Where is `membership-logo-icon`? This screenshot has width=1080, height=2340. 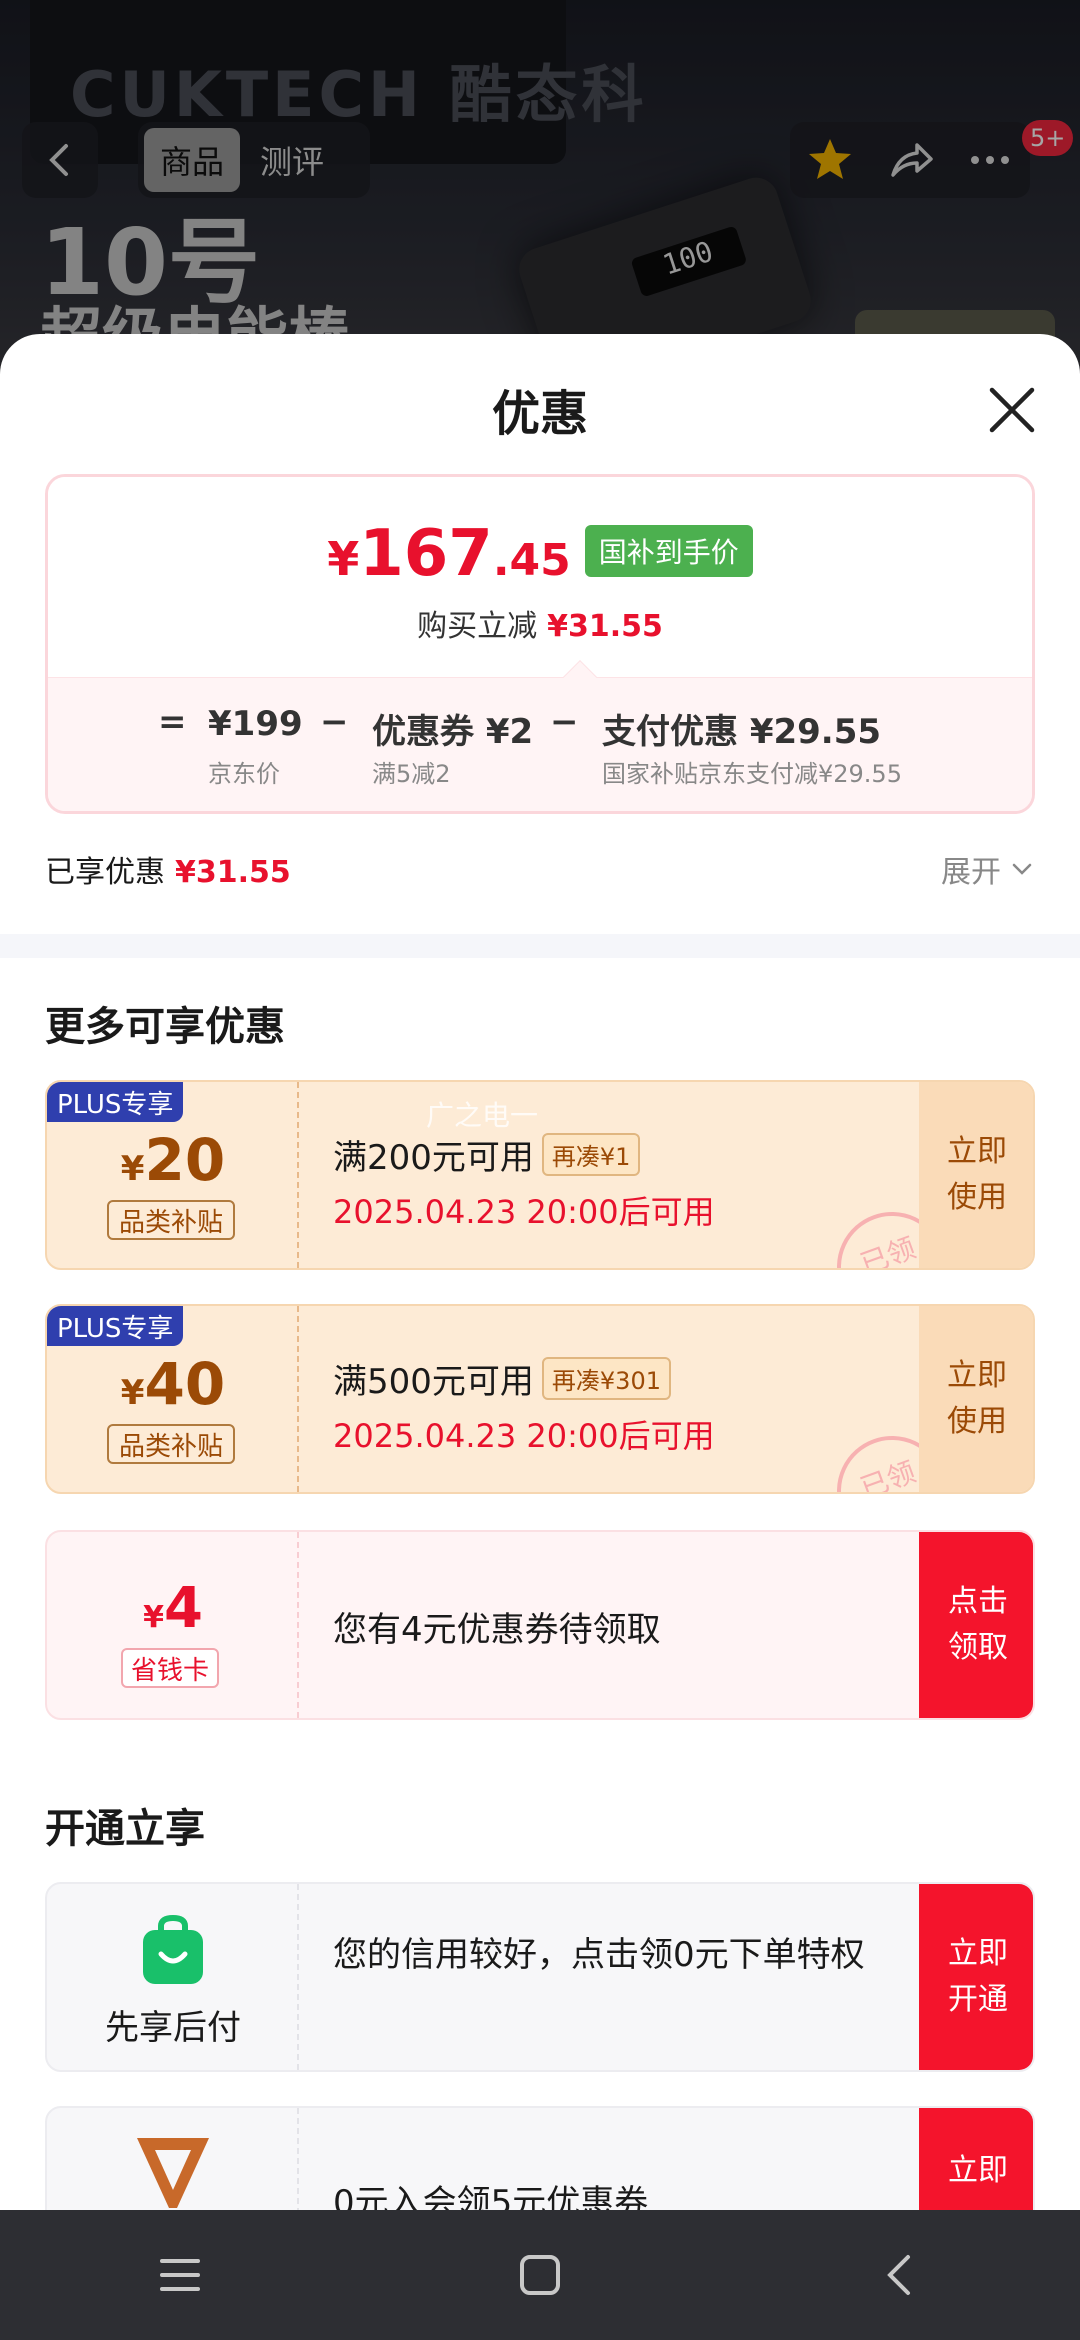 membership-logo-icon is located at coordinates (173, 2173).